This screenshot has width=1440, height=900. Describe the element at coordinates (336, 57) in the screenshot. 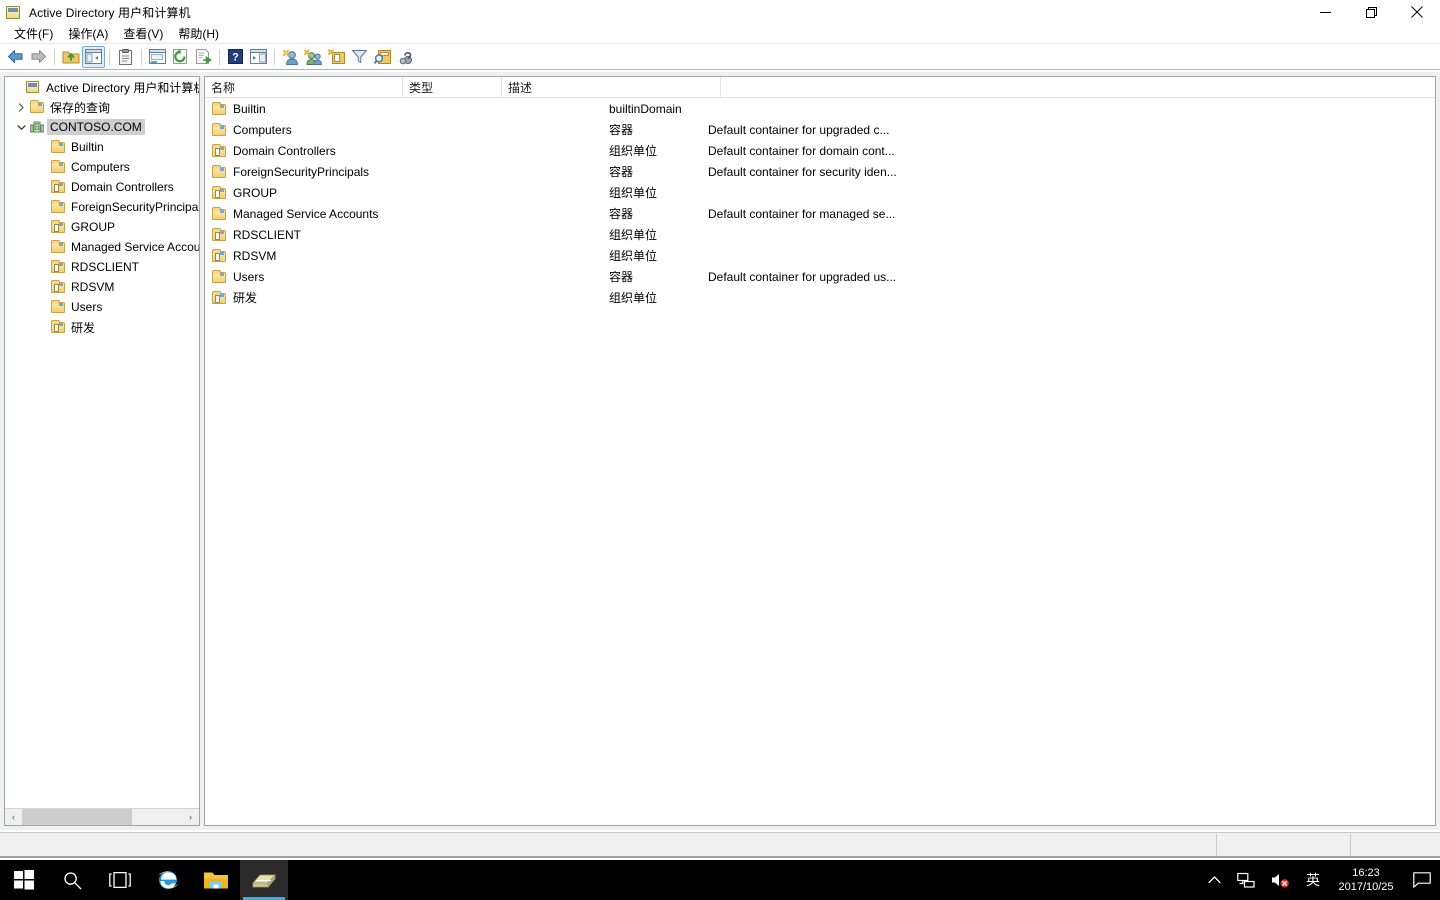

I see `new-ou-icon` at that location.